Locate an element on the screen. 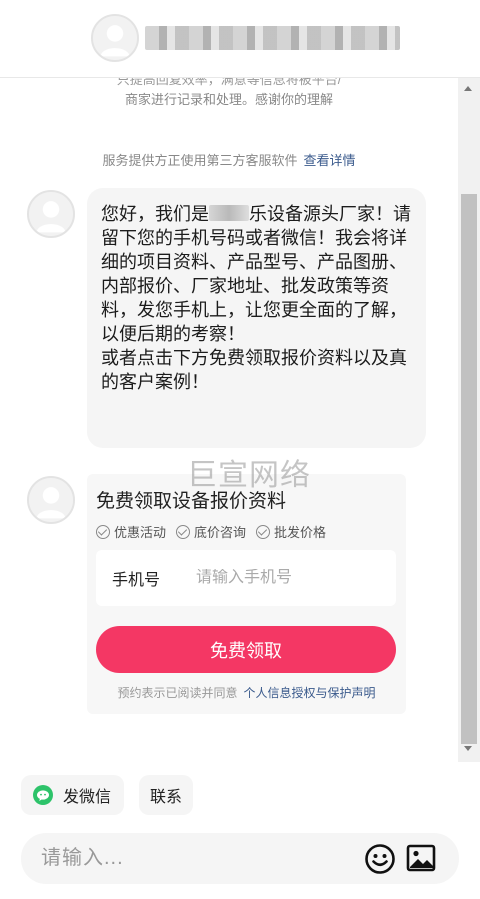 This screenshot has height=899, width=480. scroll-up-arrow-icon is located at coordinates (468, 88).